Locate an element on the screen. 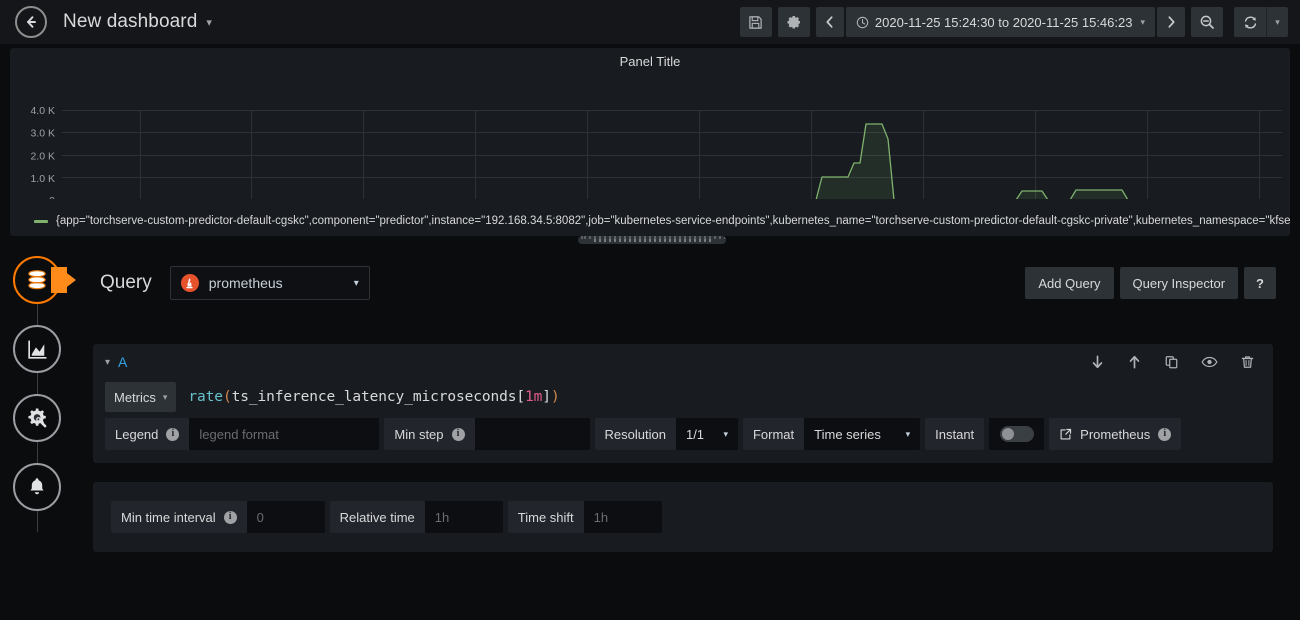 The image size is (1300, 620). visualization-icon is located at coordinates (37, 349).